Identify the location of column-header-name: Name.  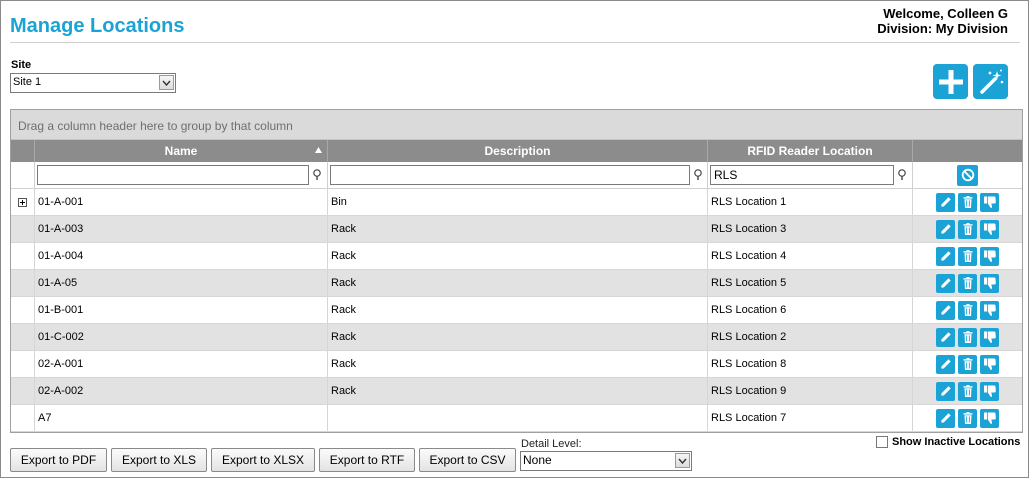
(180, 151).